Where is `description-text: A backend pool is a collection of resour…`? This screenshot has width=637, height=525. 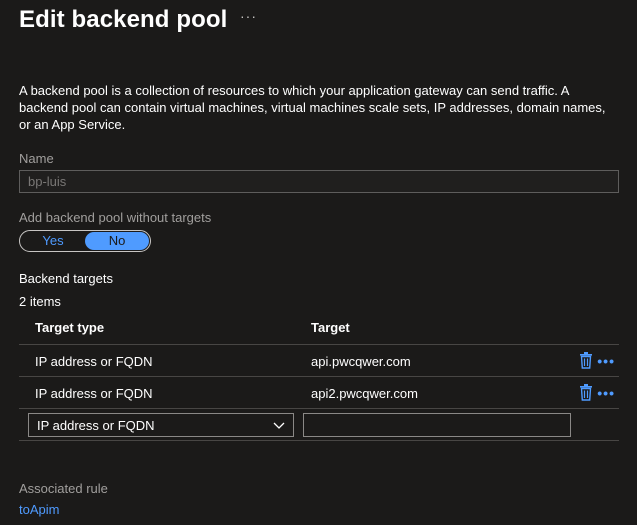
description-text: A backend pool is a collection of resour… is located at coordinates (312, 107).